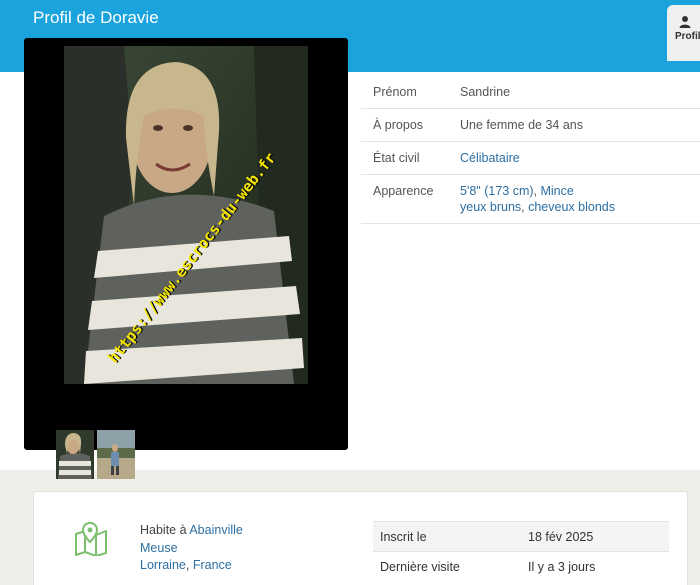  Describe the element at coordinates (447, 536) in the screenshot. I see `meta-label: Inscrit le` at that location.